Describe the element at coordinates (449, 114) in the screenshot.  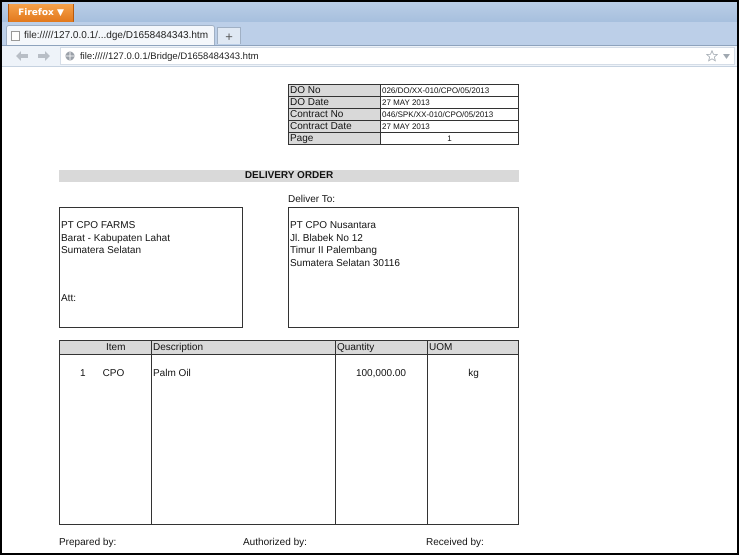
I see `info-value: 046/SPK/XX-010/CPO/05/2013` at that location.